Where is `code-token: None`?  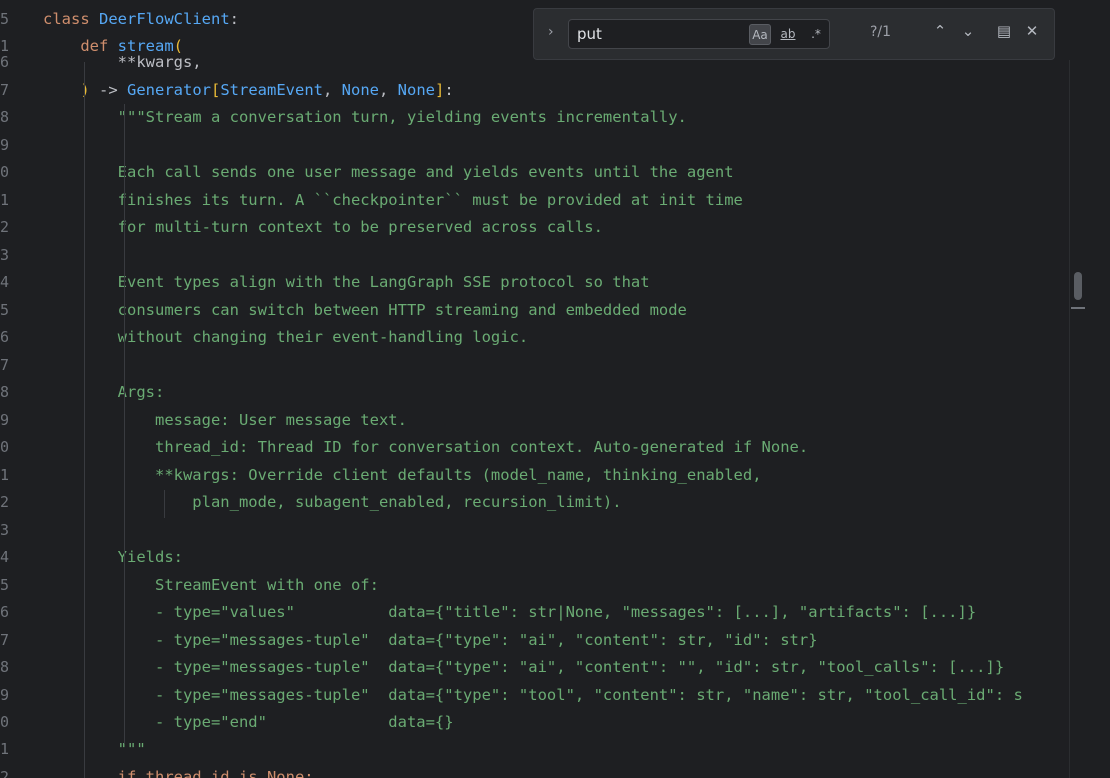
code-token: None is located at coordinates (416, 90).